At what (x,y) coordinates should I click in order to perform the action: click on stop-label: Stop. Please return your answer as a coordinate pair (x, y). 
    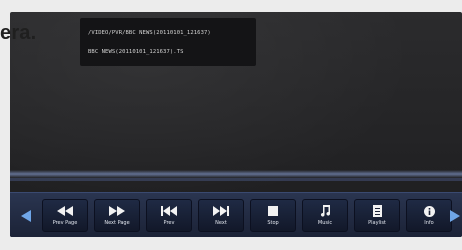
    Looking at the image, I should click on (273, 223).